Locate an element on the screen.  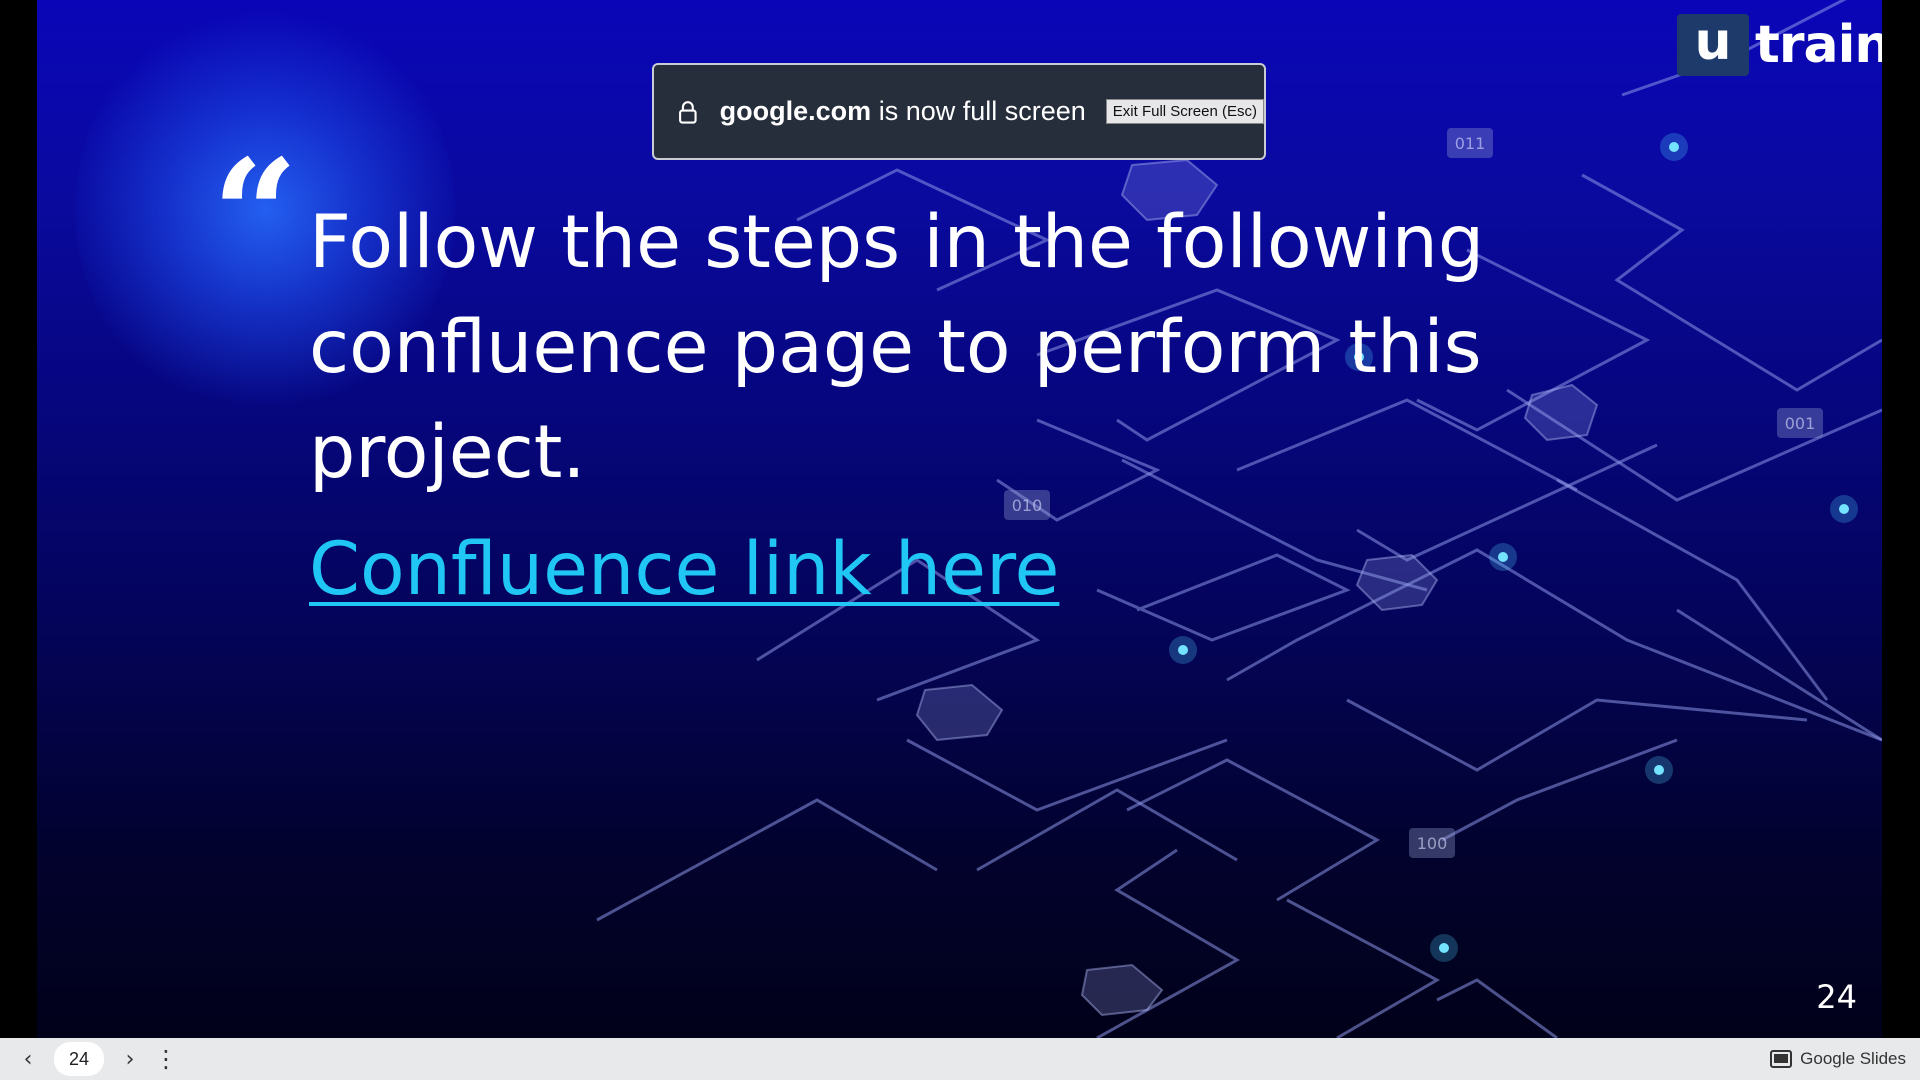
more-options-button: ⋮ is located at coordinates (166, 1059).